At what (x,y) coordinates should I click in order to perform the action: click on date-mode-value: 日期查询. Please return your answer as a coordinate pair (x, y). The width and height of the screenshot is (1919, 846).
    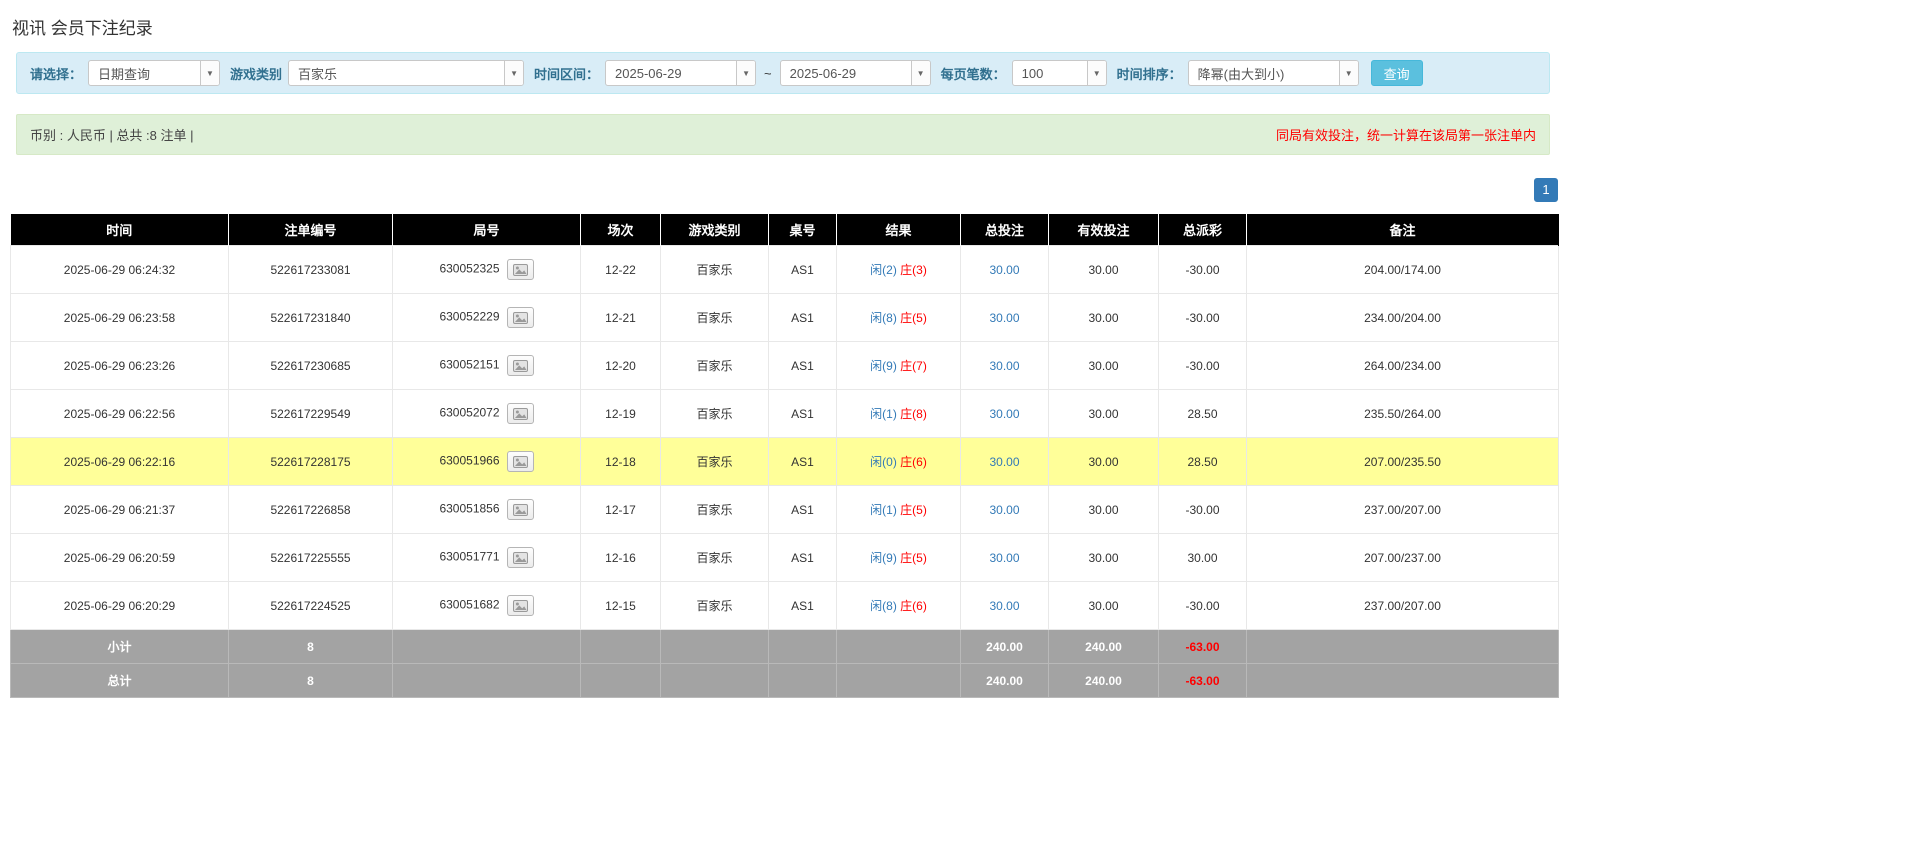
    Looking at the image, I should click on (124, 74).